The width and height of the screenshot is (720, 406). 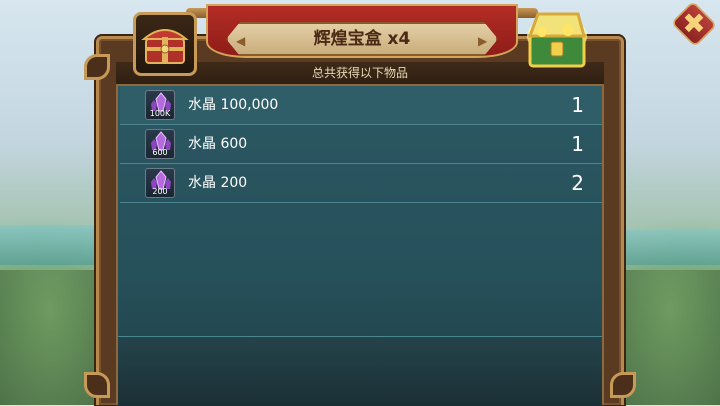 I want to click on gold-treasure-chest-icon, so click(x=557, y=39).